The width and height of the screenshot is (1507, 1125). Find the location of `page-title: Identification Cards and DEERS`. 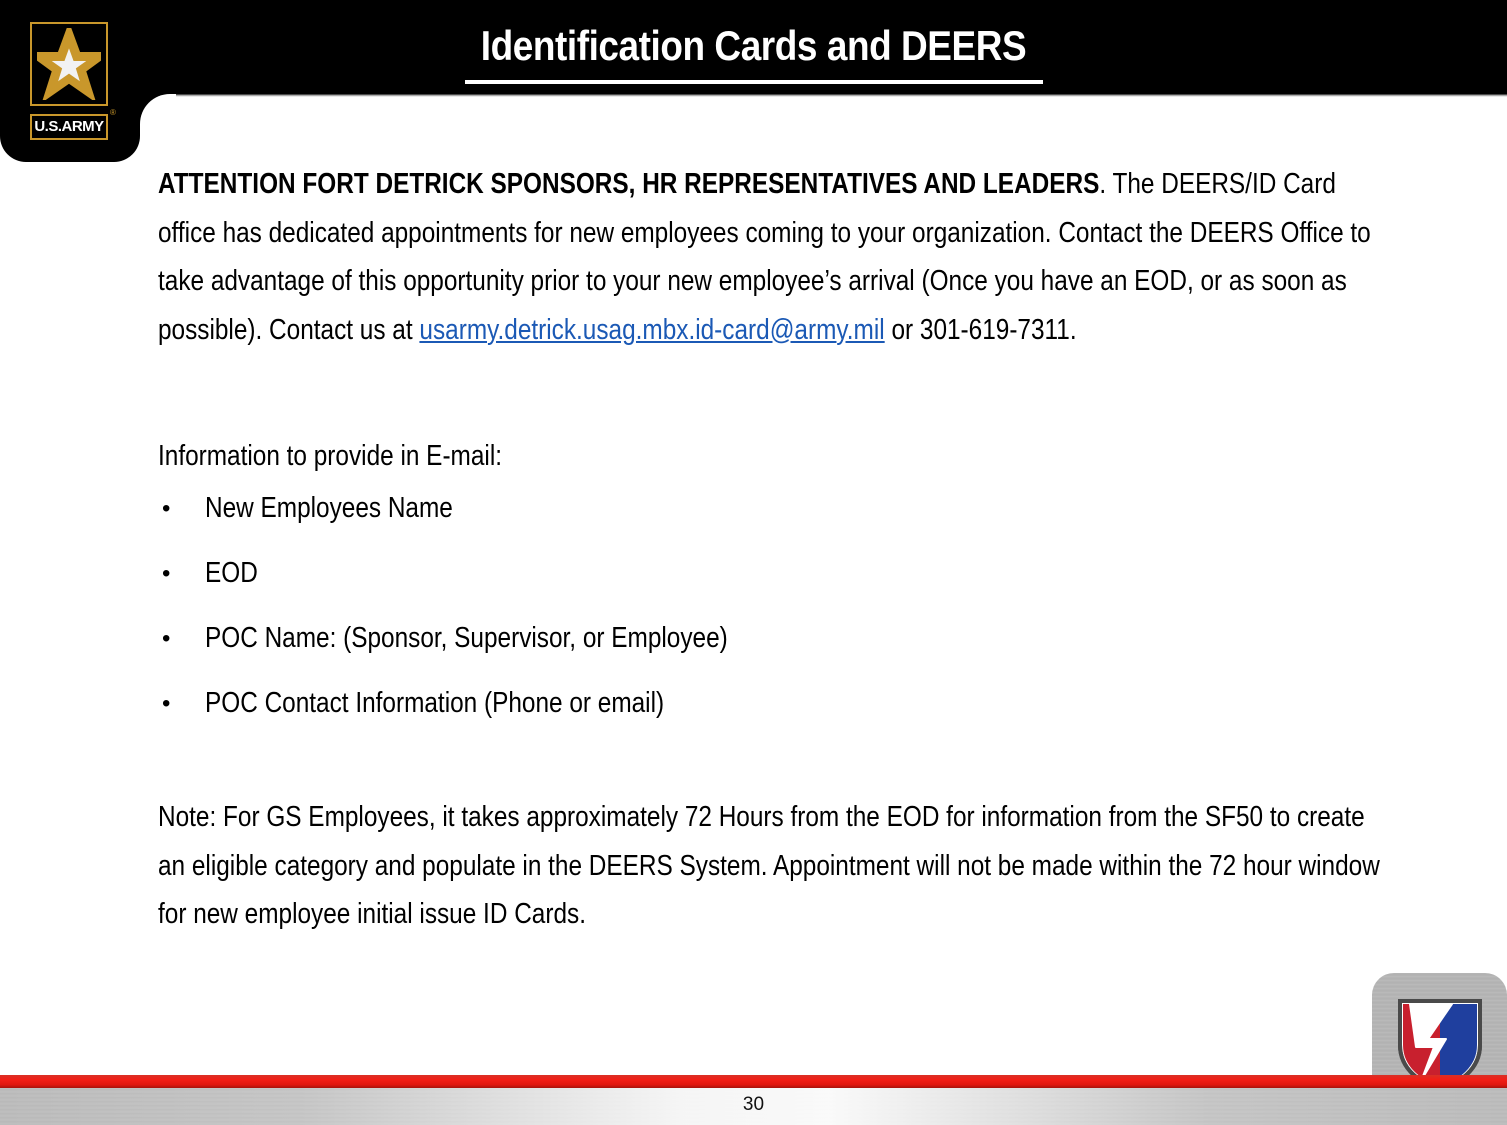

page-title: Identification Cards and DEERS is located at coordinates (753, 45).